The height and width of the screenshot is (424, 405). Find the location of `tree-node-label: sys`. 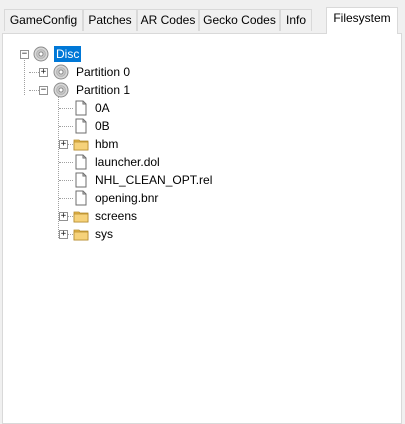

tree-node-label: sys is located at coordinates (104, 234).